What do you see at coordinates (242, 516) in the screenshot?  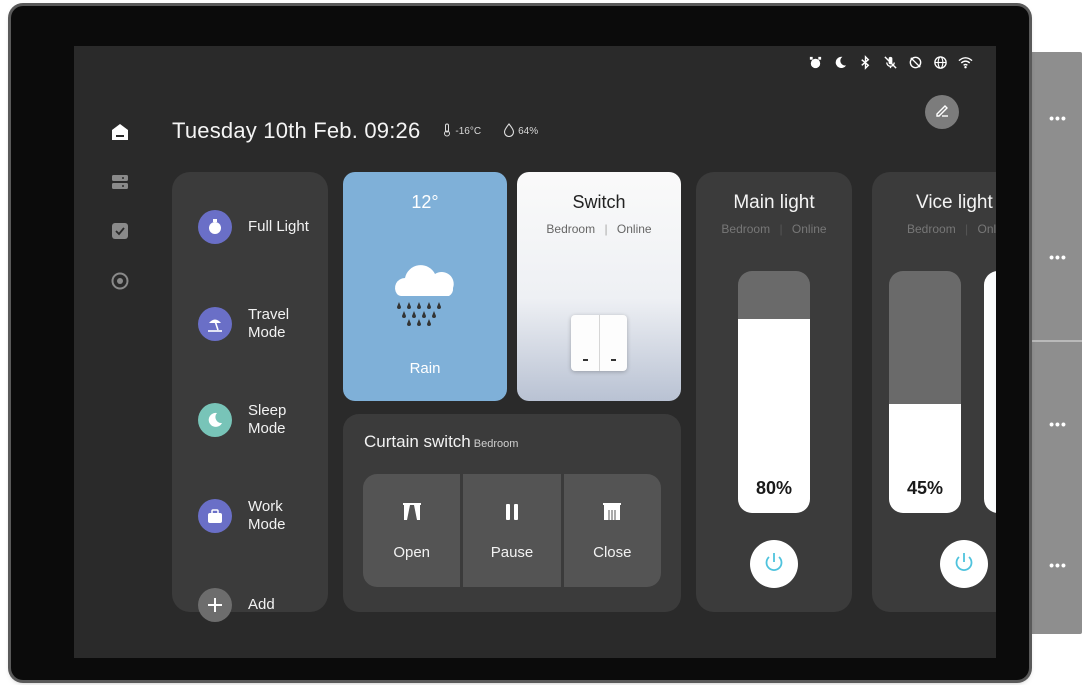 I see `scene-work-mode: Work Mode` at bounding box center [242, 516].